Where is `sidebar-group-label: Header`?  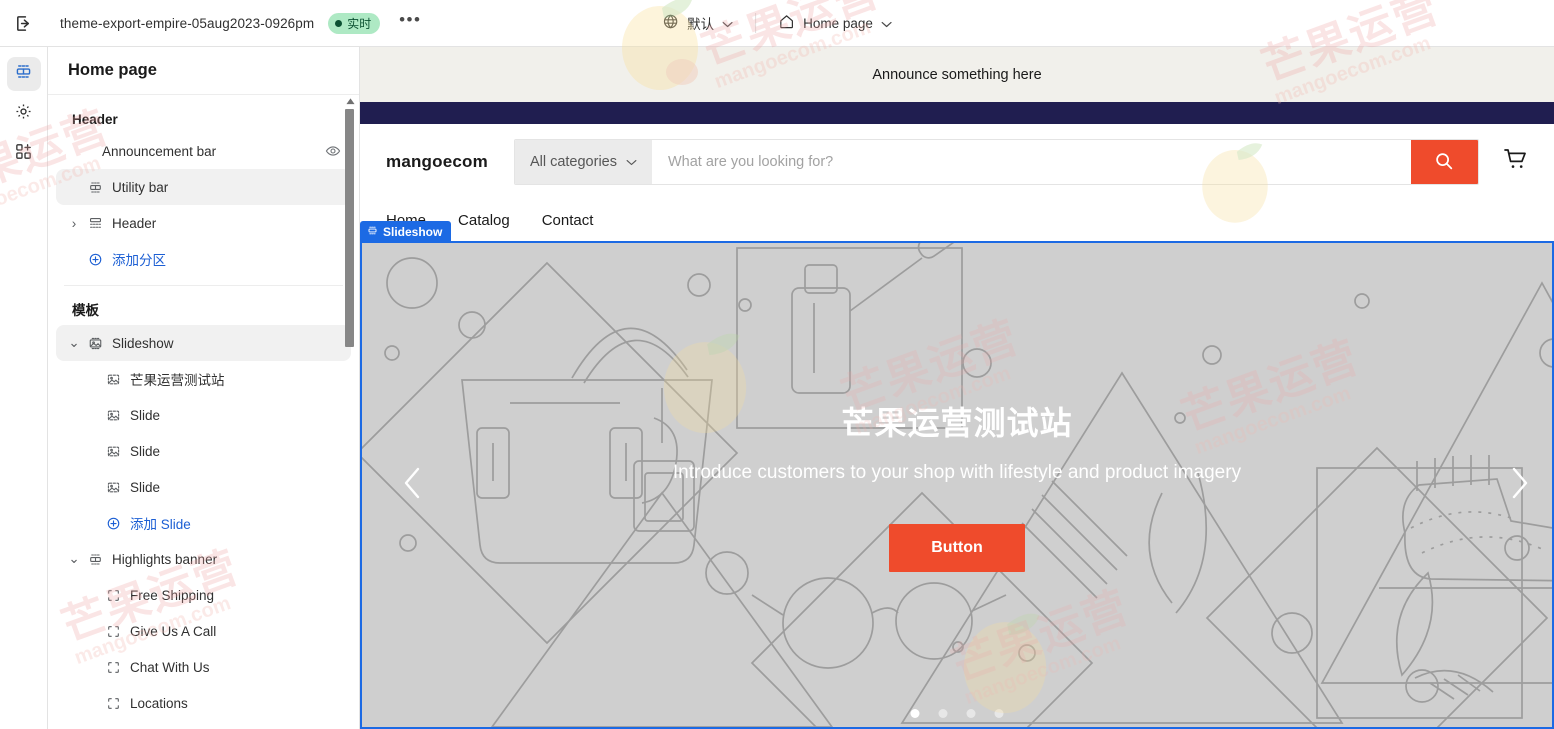
sidebar-group-label: Header is located at coordinates (95, 119).